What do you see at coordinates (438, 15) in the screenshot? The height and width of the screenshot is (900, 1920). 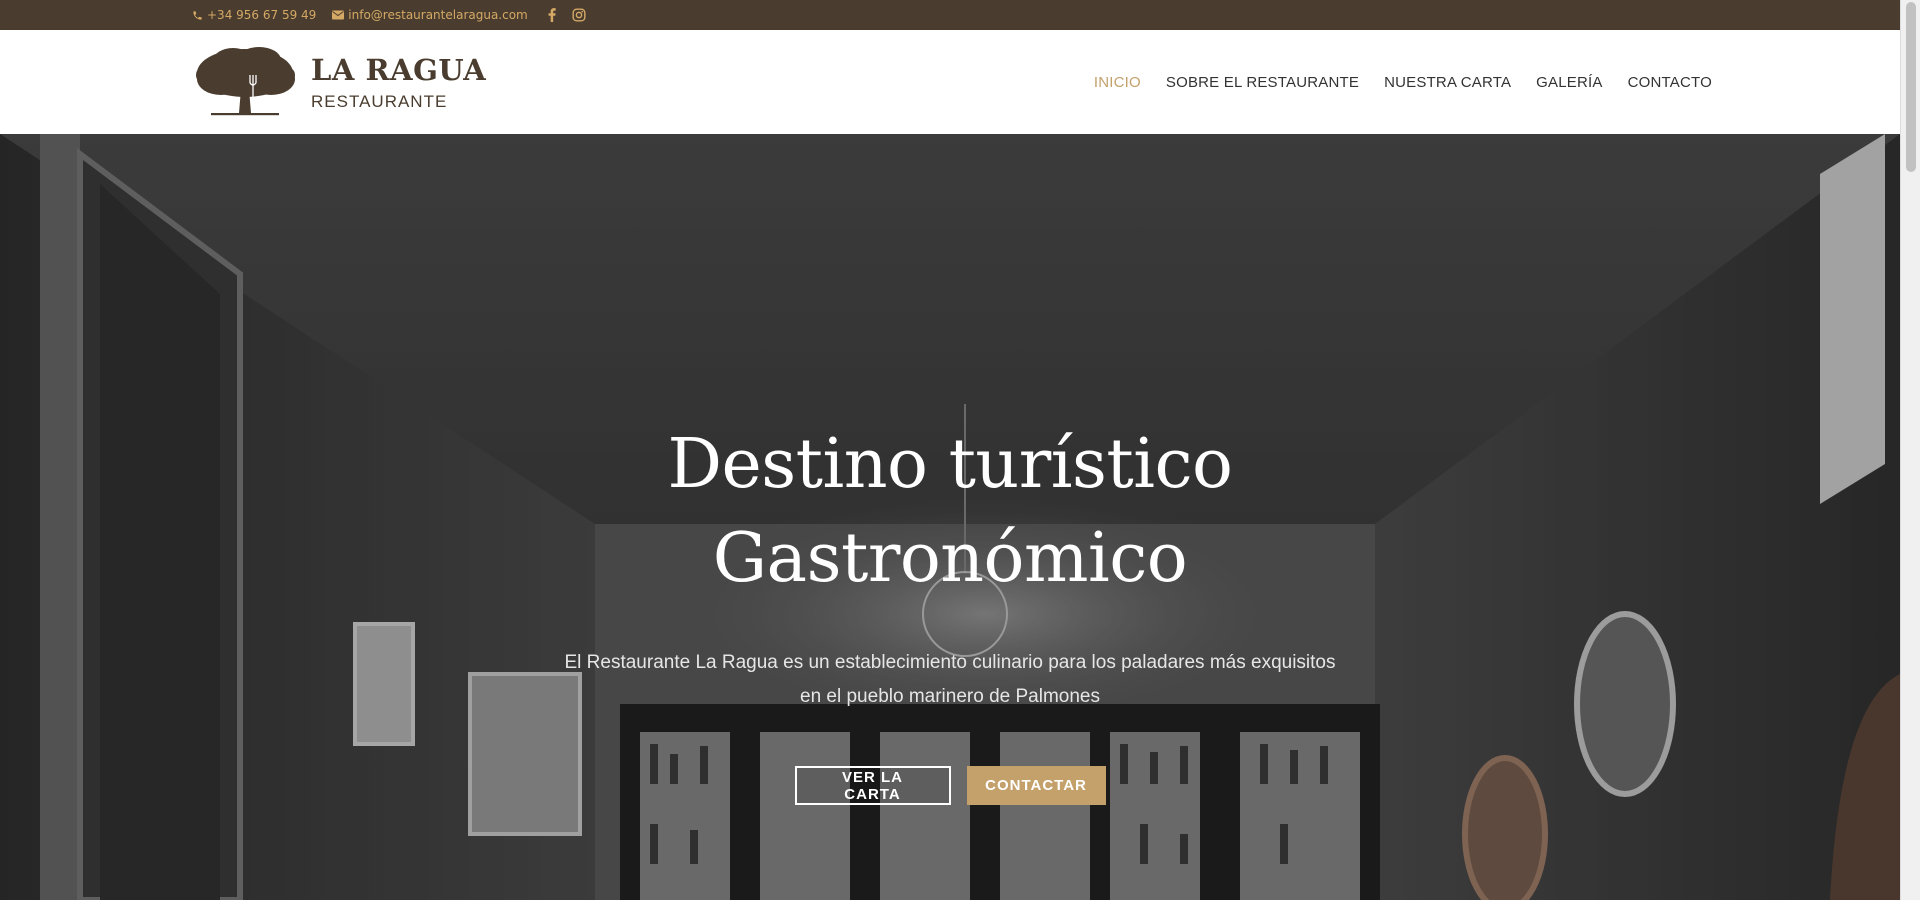 I see `email-address: info@restaurantelaragua.com` at bounding box center [438, 15].